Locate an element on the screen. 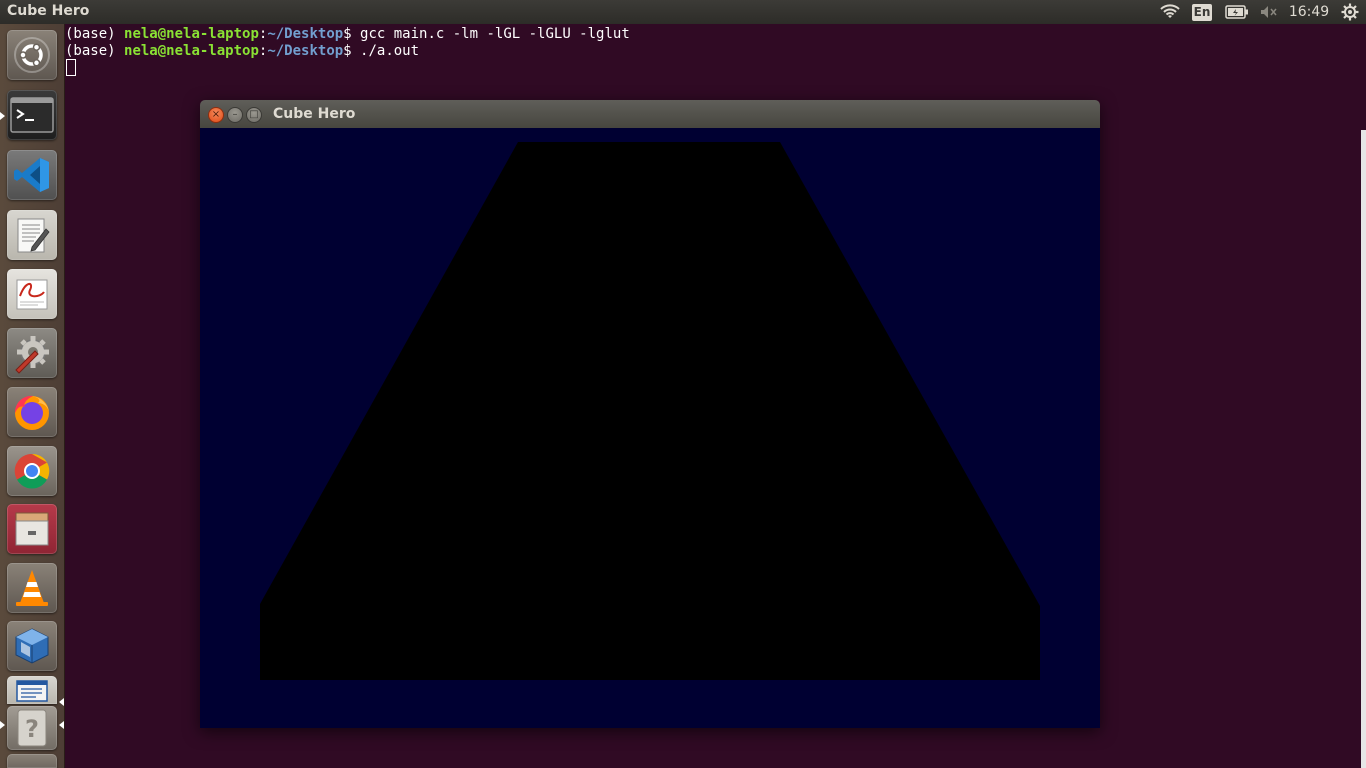 This screenshot has width=1366, height=768. vlc-cone-icon is located at coordinates (32, 588).